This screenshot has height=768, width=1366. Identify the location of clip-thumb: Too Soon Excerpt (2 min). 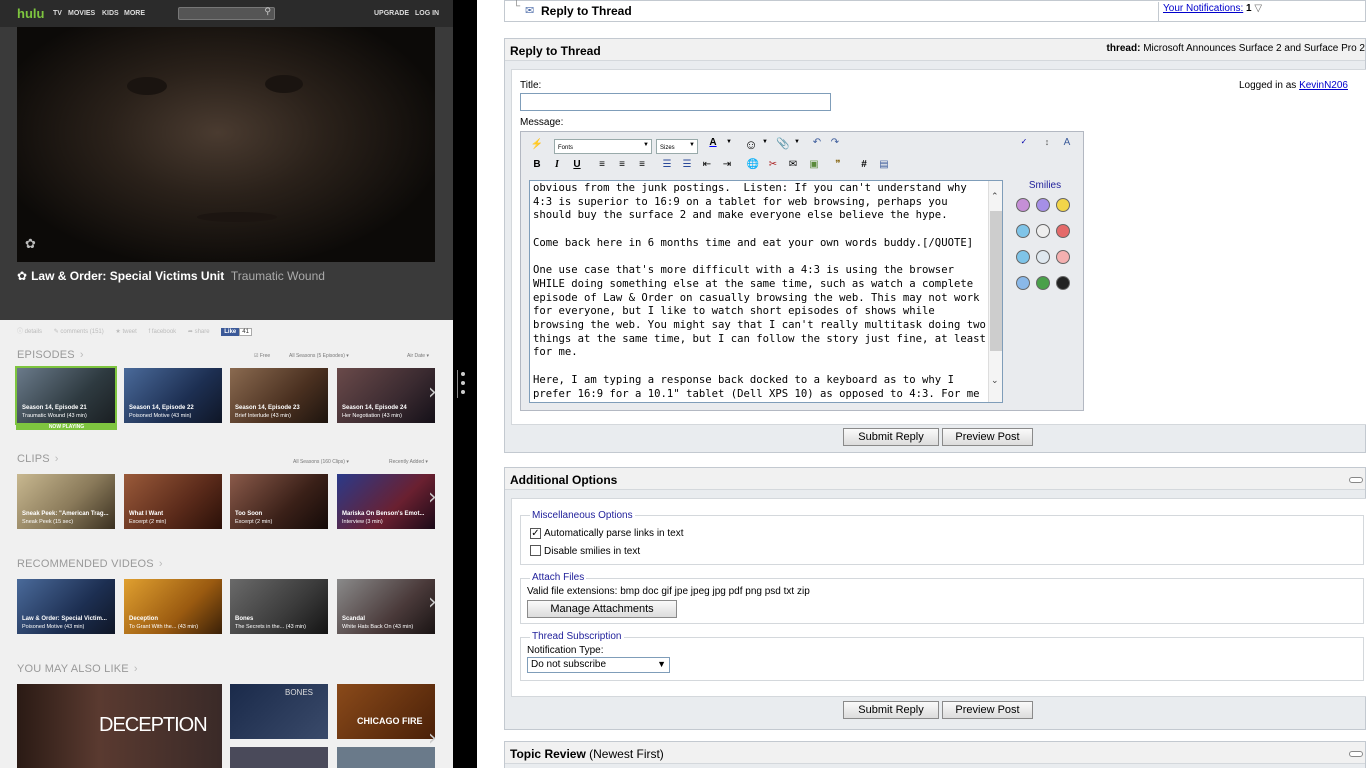
(279, 501).